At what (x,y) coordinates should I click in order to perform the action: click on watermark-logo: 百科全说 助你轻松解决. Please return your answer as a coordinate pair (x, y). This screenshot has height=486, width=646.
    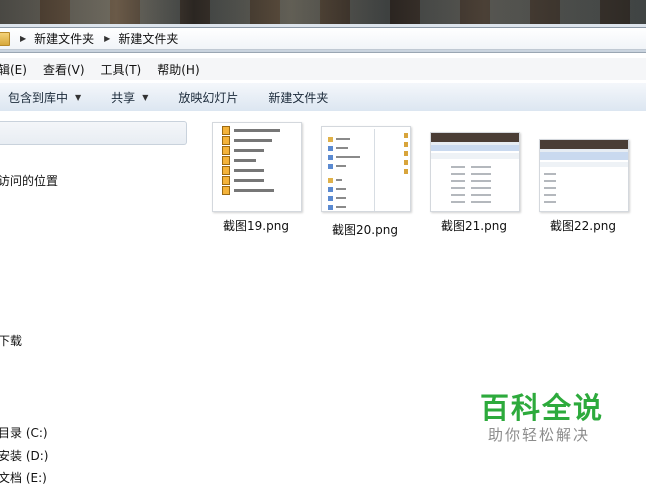
    Looking at the image, I should click on (543, 413).